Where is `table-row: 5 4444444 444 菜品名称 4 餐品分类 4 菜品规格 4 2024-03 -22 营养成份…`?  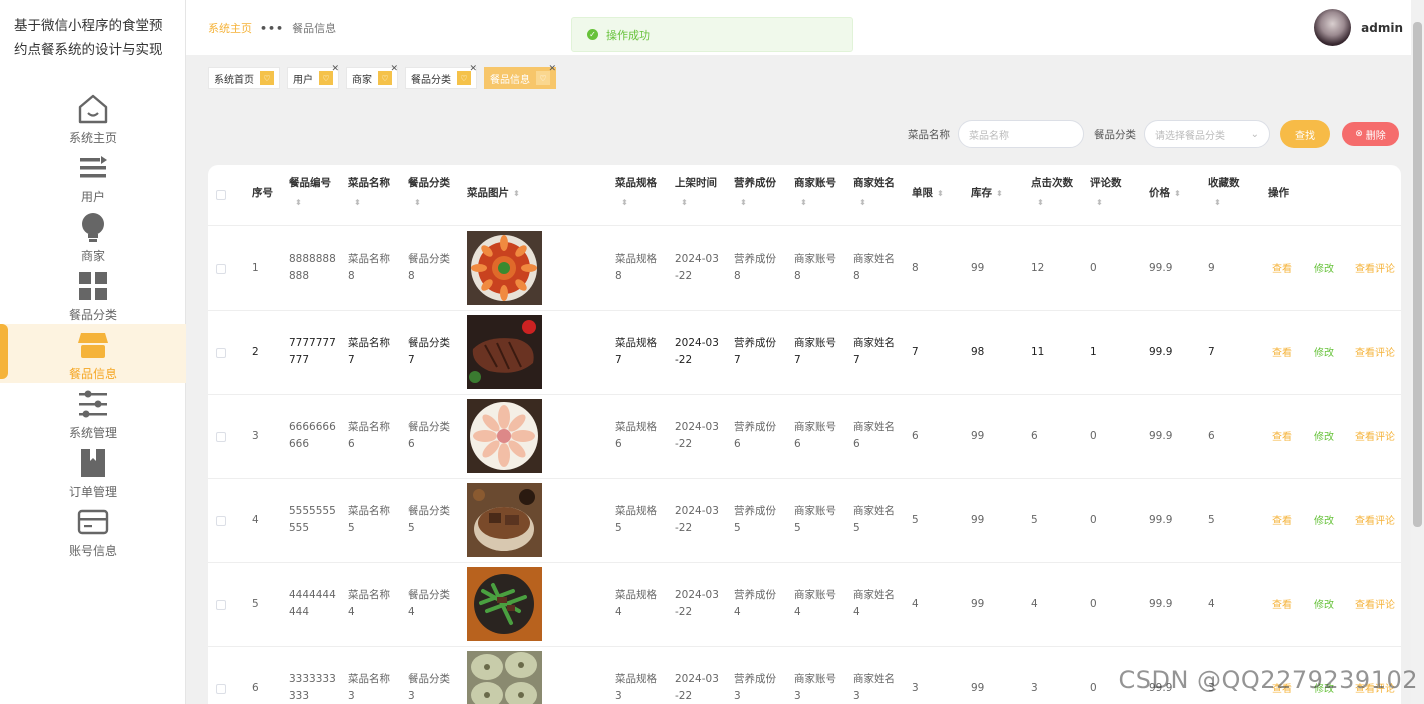
table-row: 5 4444444 444 菜品名称 4 餐品分类 4 菜品规格 4 2024-03 -22 营养成份… is located at coordinates (804, 605).